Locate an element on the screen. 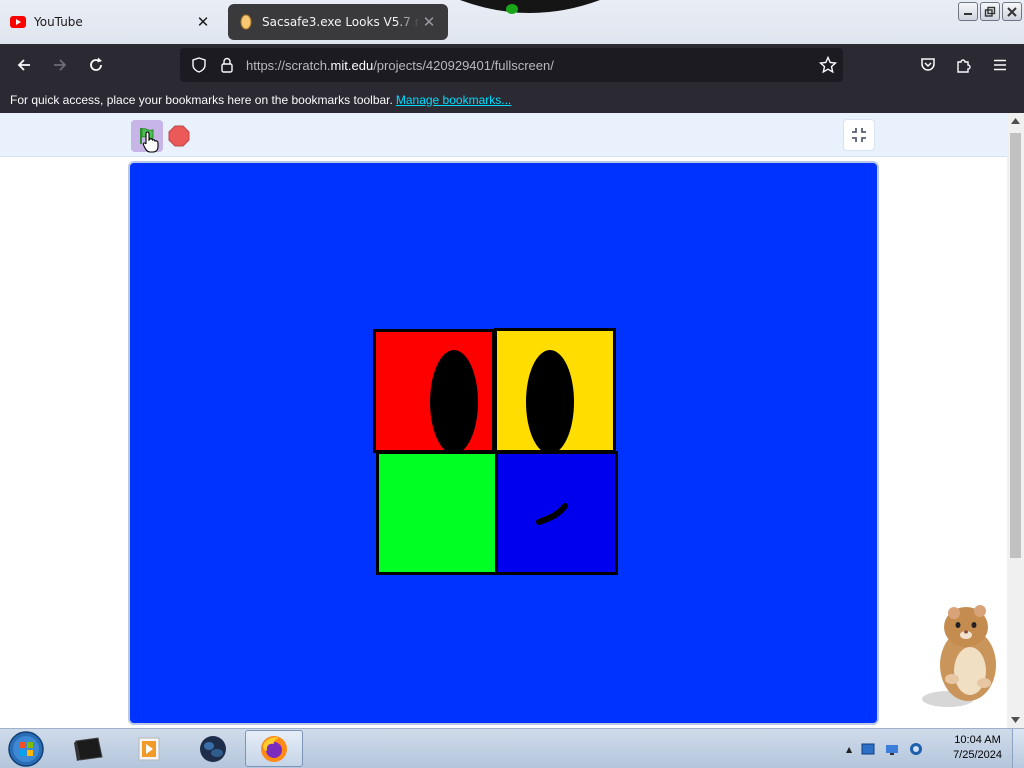 This screenshot has width=1024, height=768. green-square is located at coordinates (437, 513).